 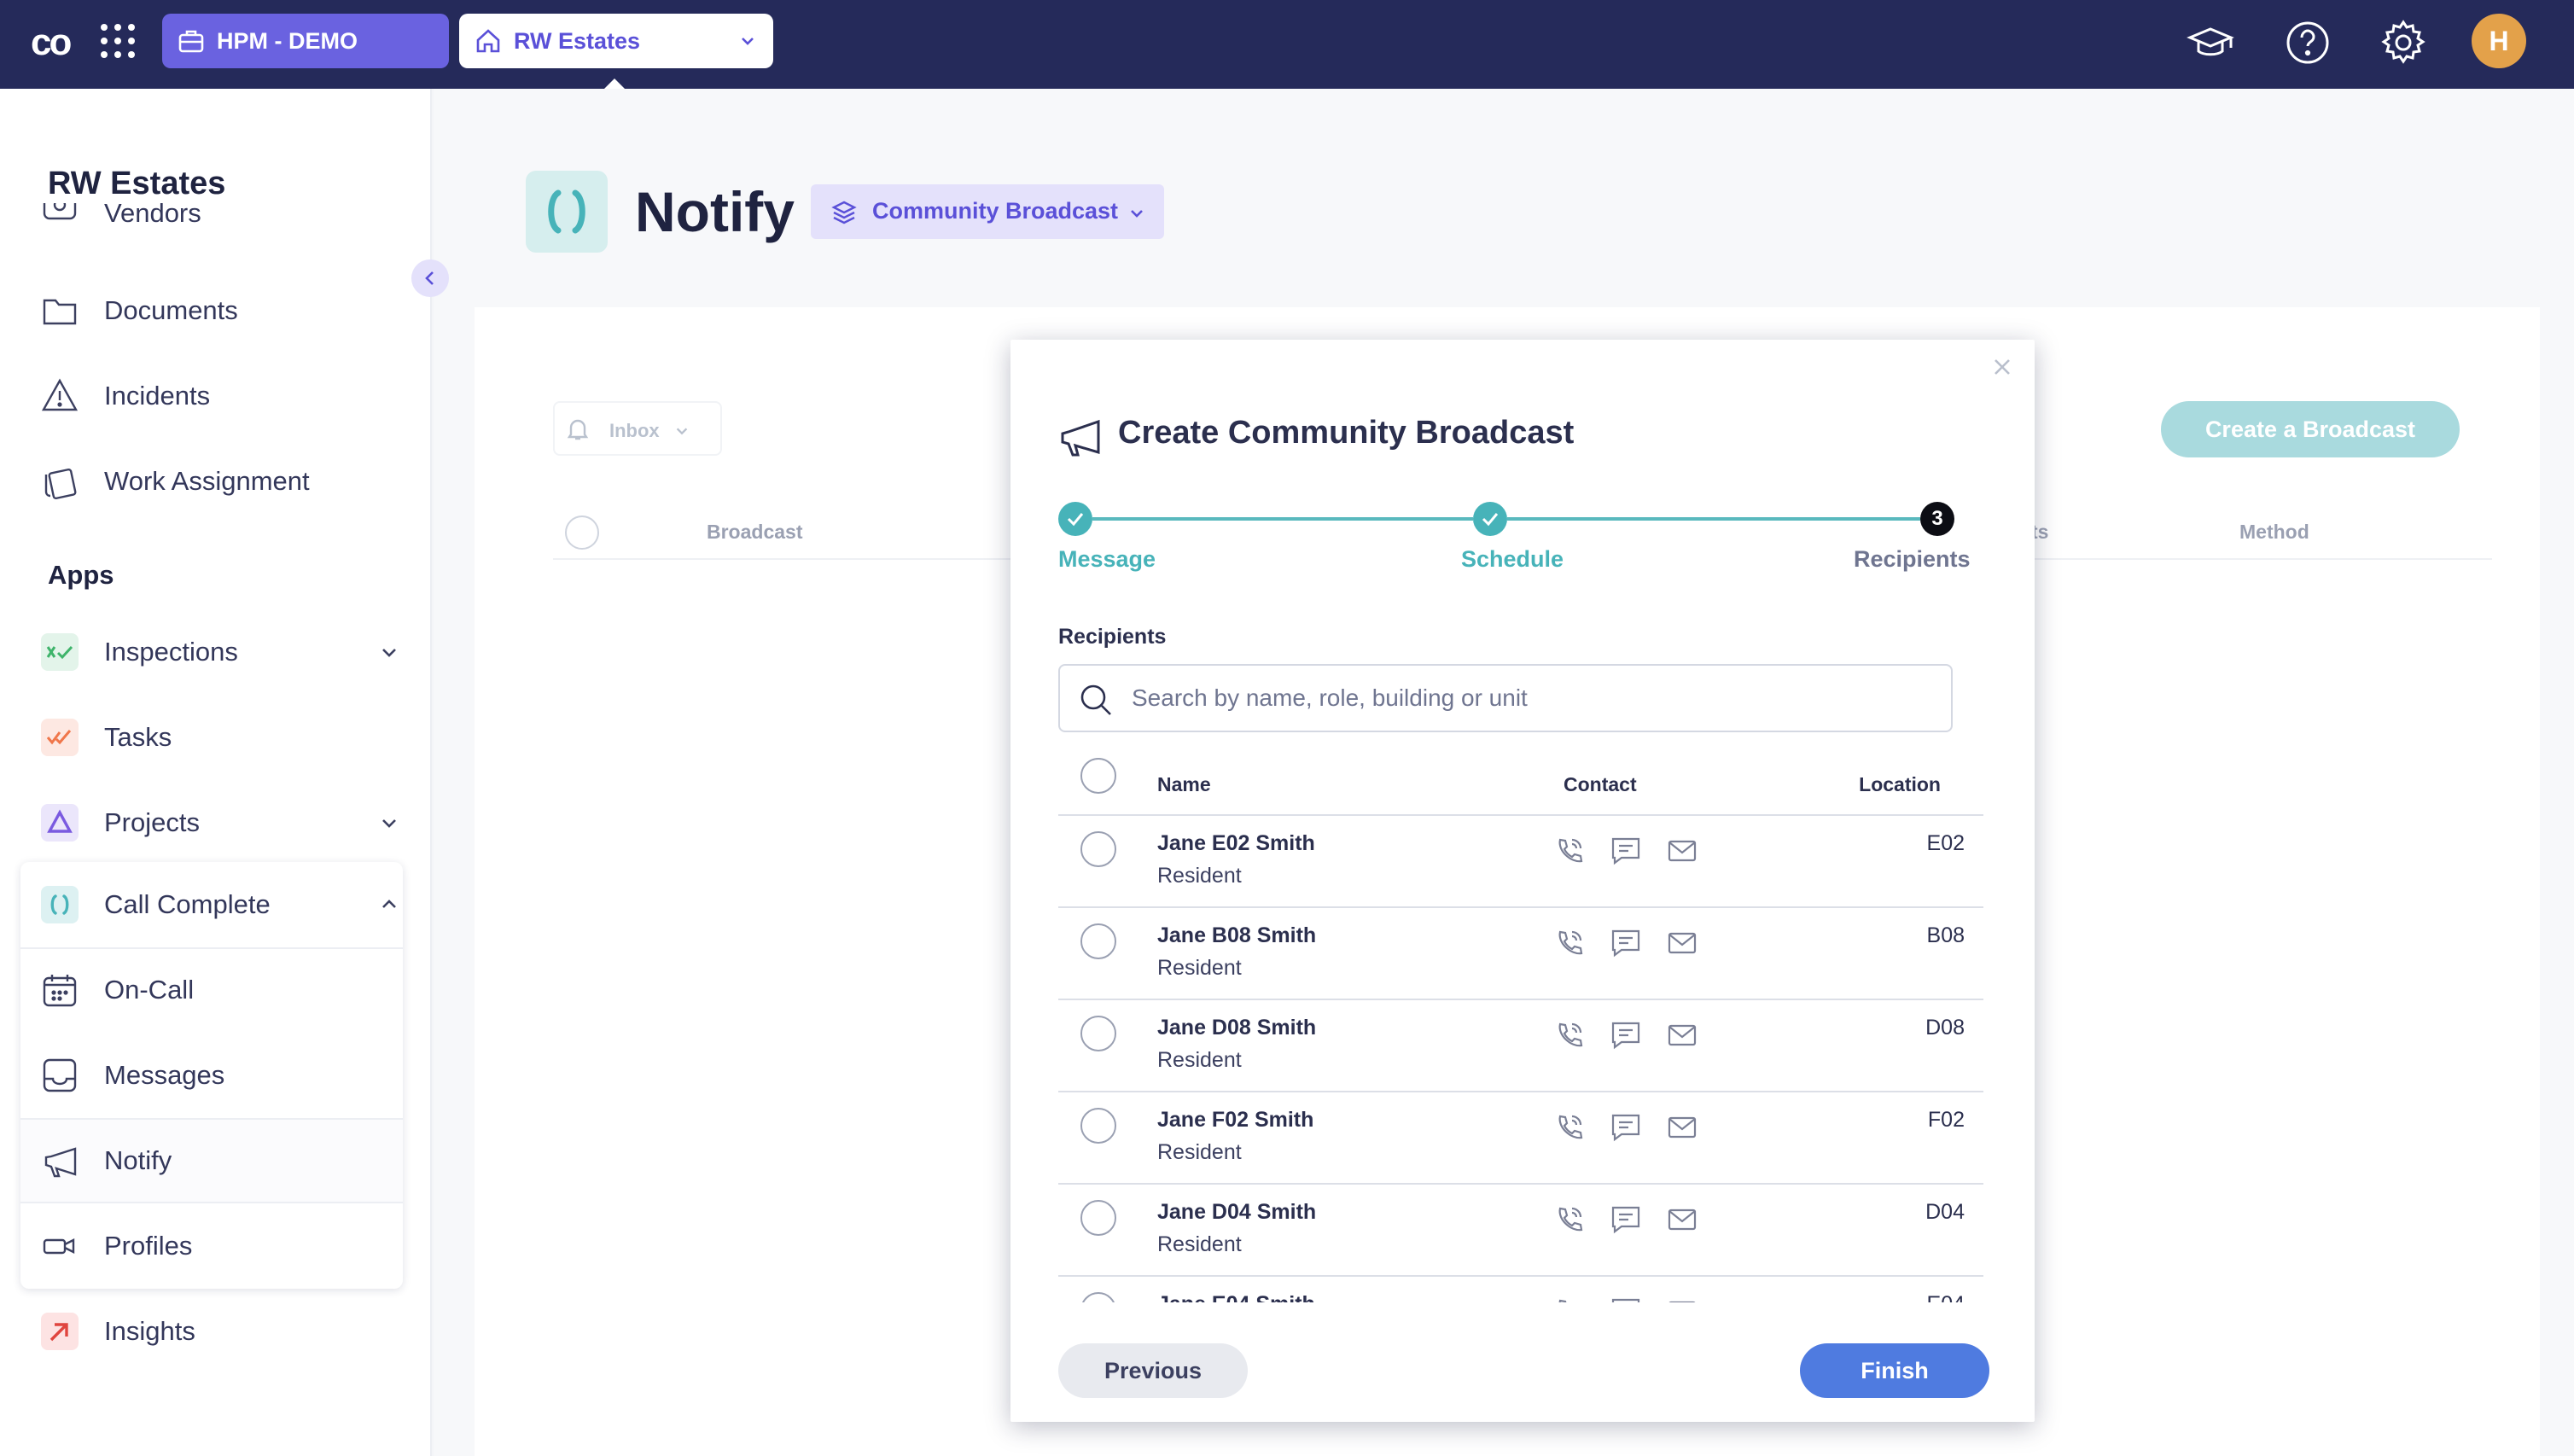 What do you see at coordinates (1112, 637) in the screenshot?
I see `recipients-label: Recipients` at bounding box center [1112, 637].